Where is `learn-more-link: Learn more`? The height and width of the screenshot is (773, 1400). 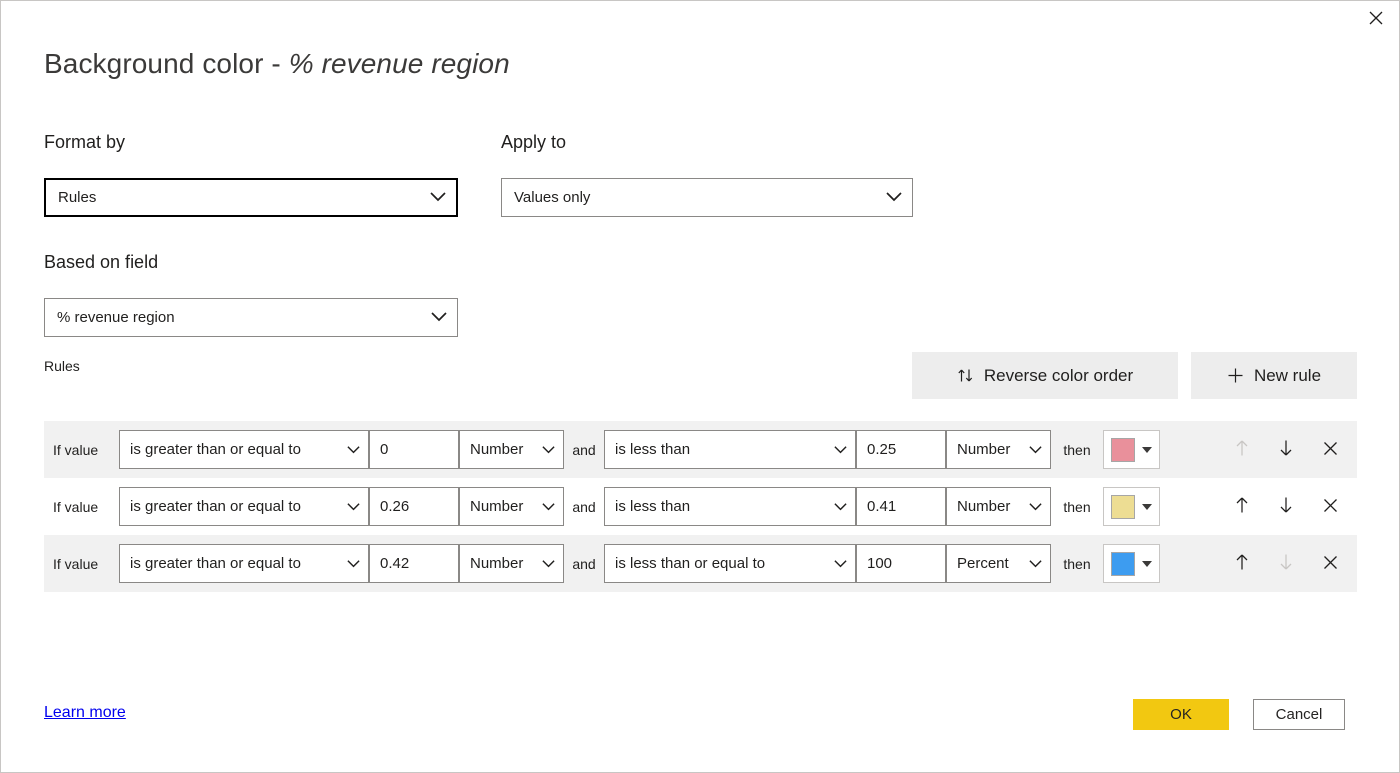 learn-more-link: Learn more is located at coordinates (85, 713).